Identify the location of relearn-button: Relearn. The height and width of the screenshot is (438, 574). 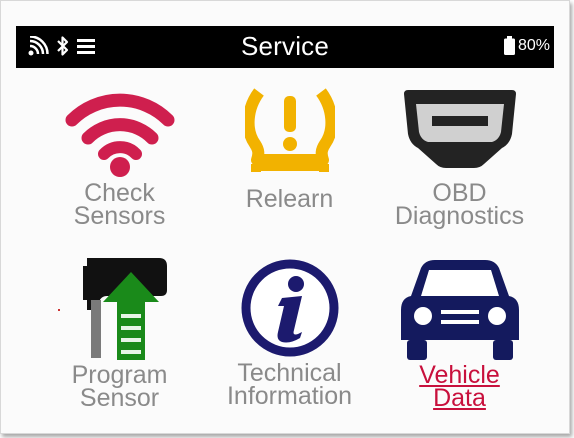
(289, 149).